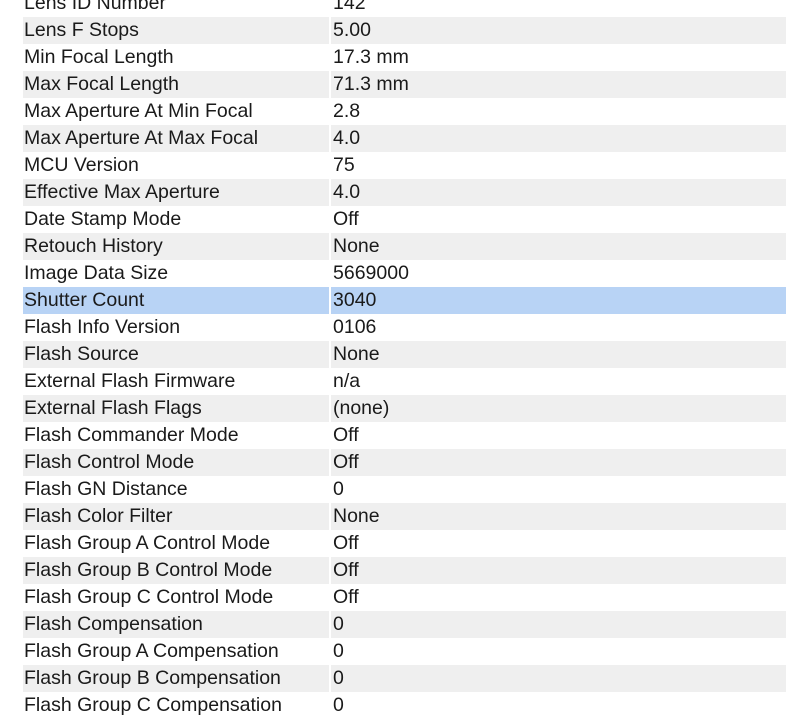  I want to click on property-name: External Flash Firmware, so click(130, 381).